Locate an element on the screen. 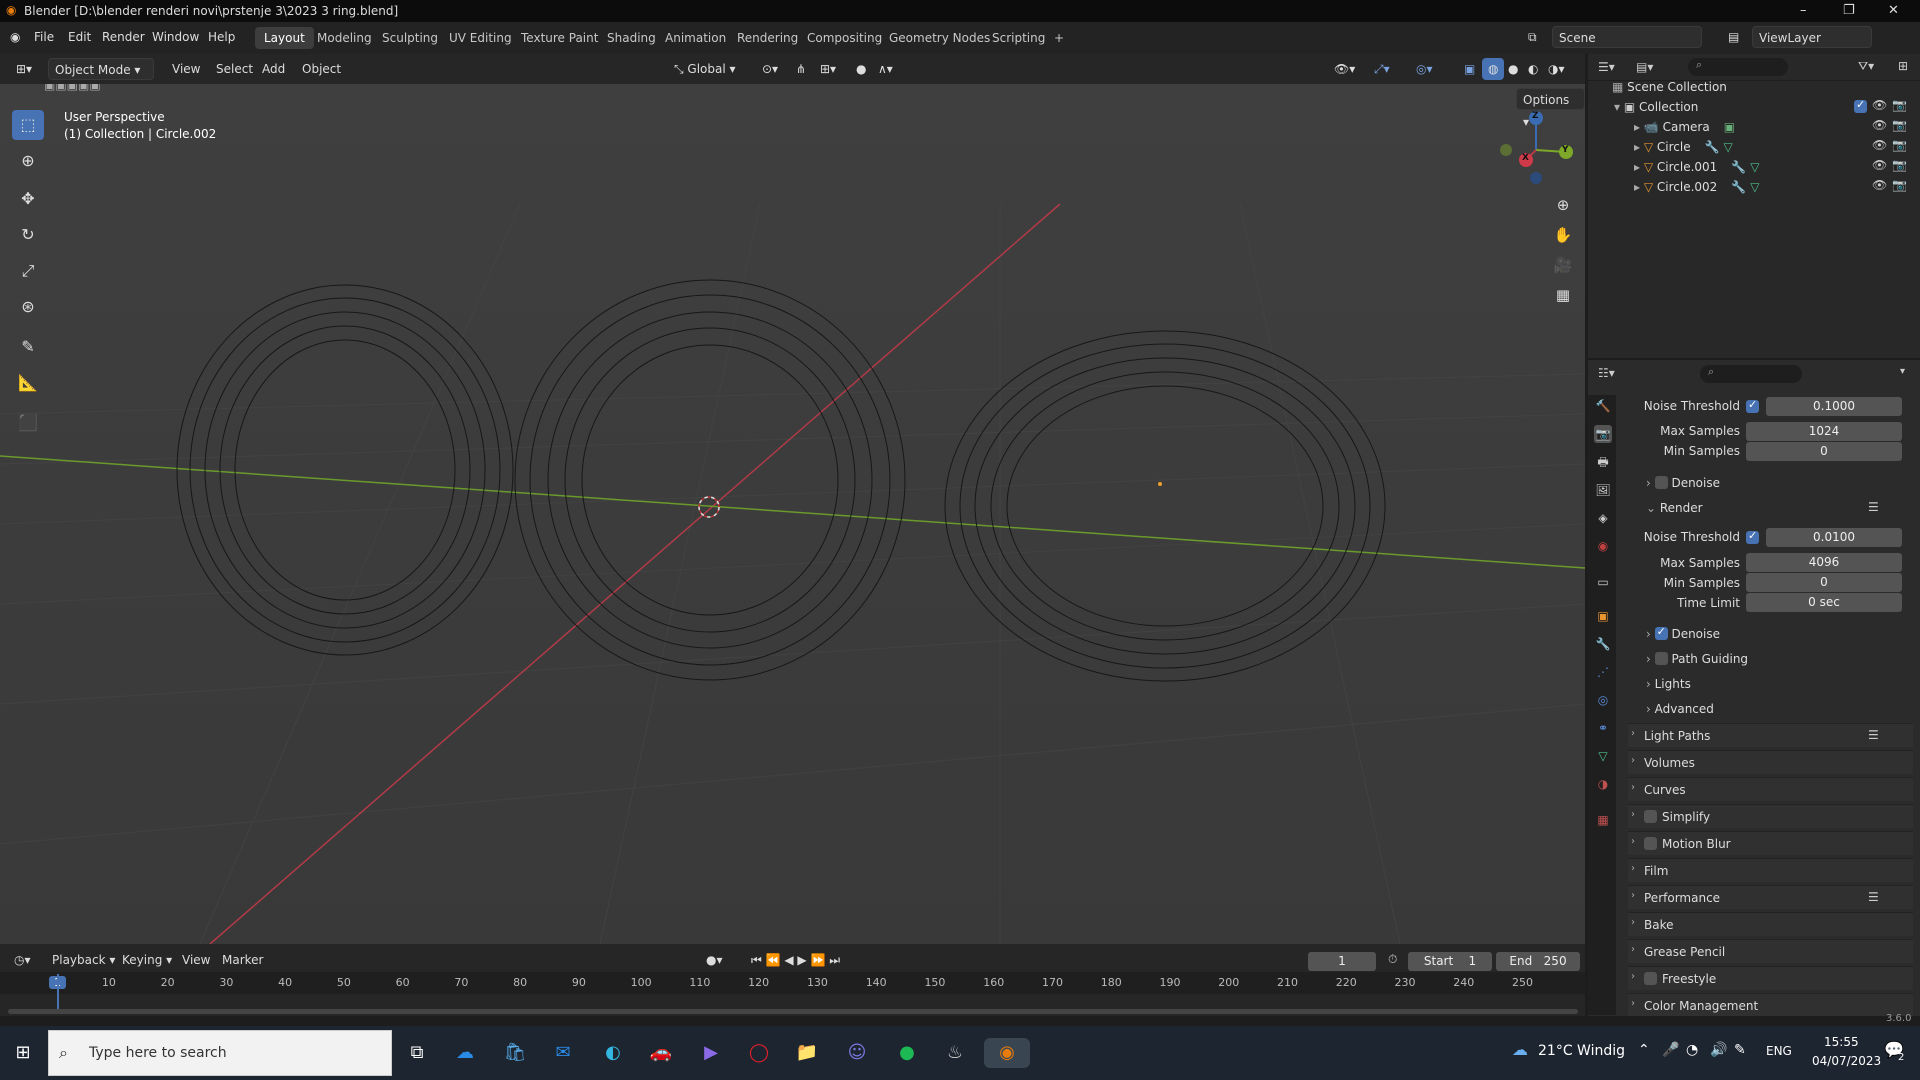 The height and width of the screenshot is (1080, 1920). menu-marker: Marker is located at coordinates (242, 960).